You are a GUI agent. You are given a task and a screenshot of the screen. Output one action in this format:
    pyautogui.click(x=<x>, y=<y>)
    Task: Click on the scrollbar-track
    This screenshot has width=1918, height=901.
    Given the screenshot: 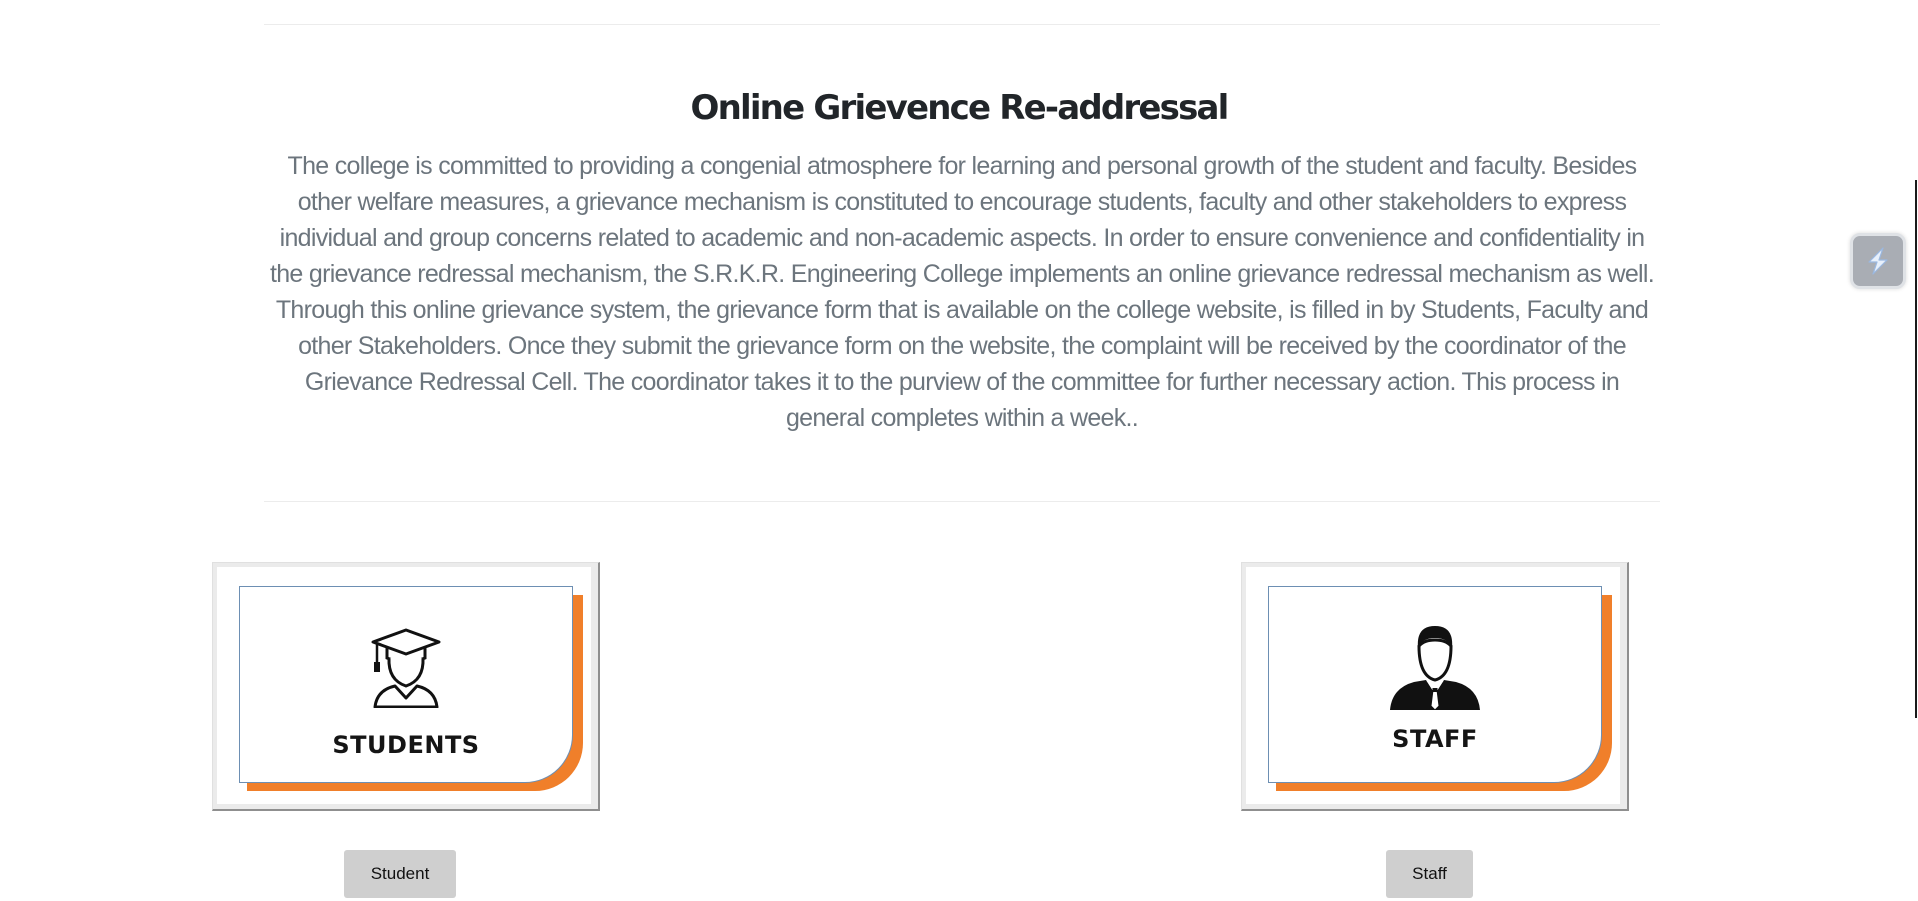 What is the action you would take?
    pyautogui.click(x=1916, y=450)
    